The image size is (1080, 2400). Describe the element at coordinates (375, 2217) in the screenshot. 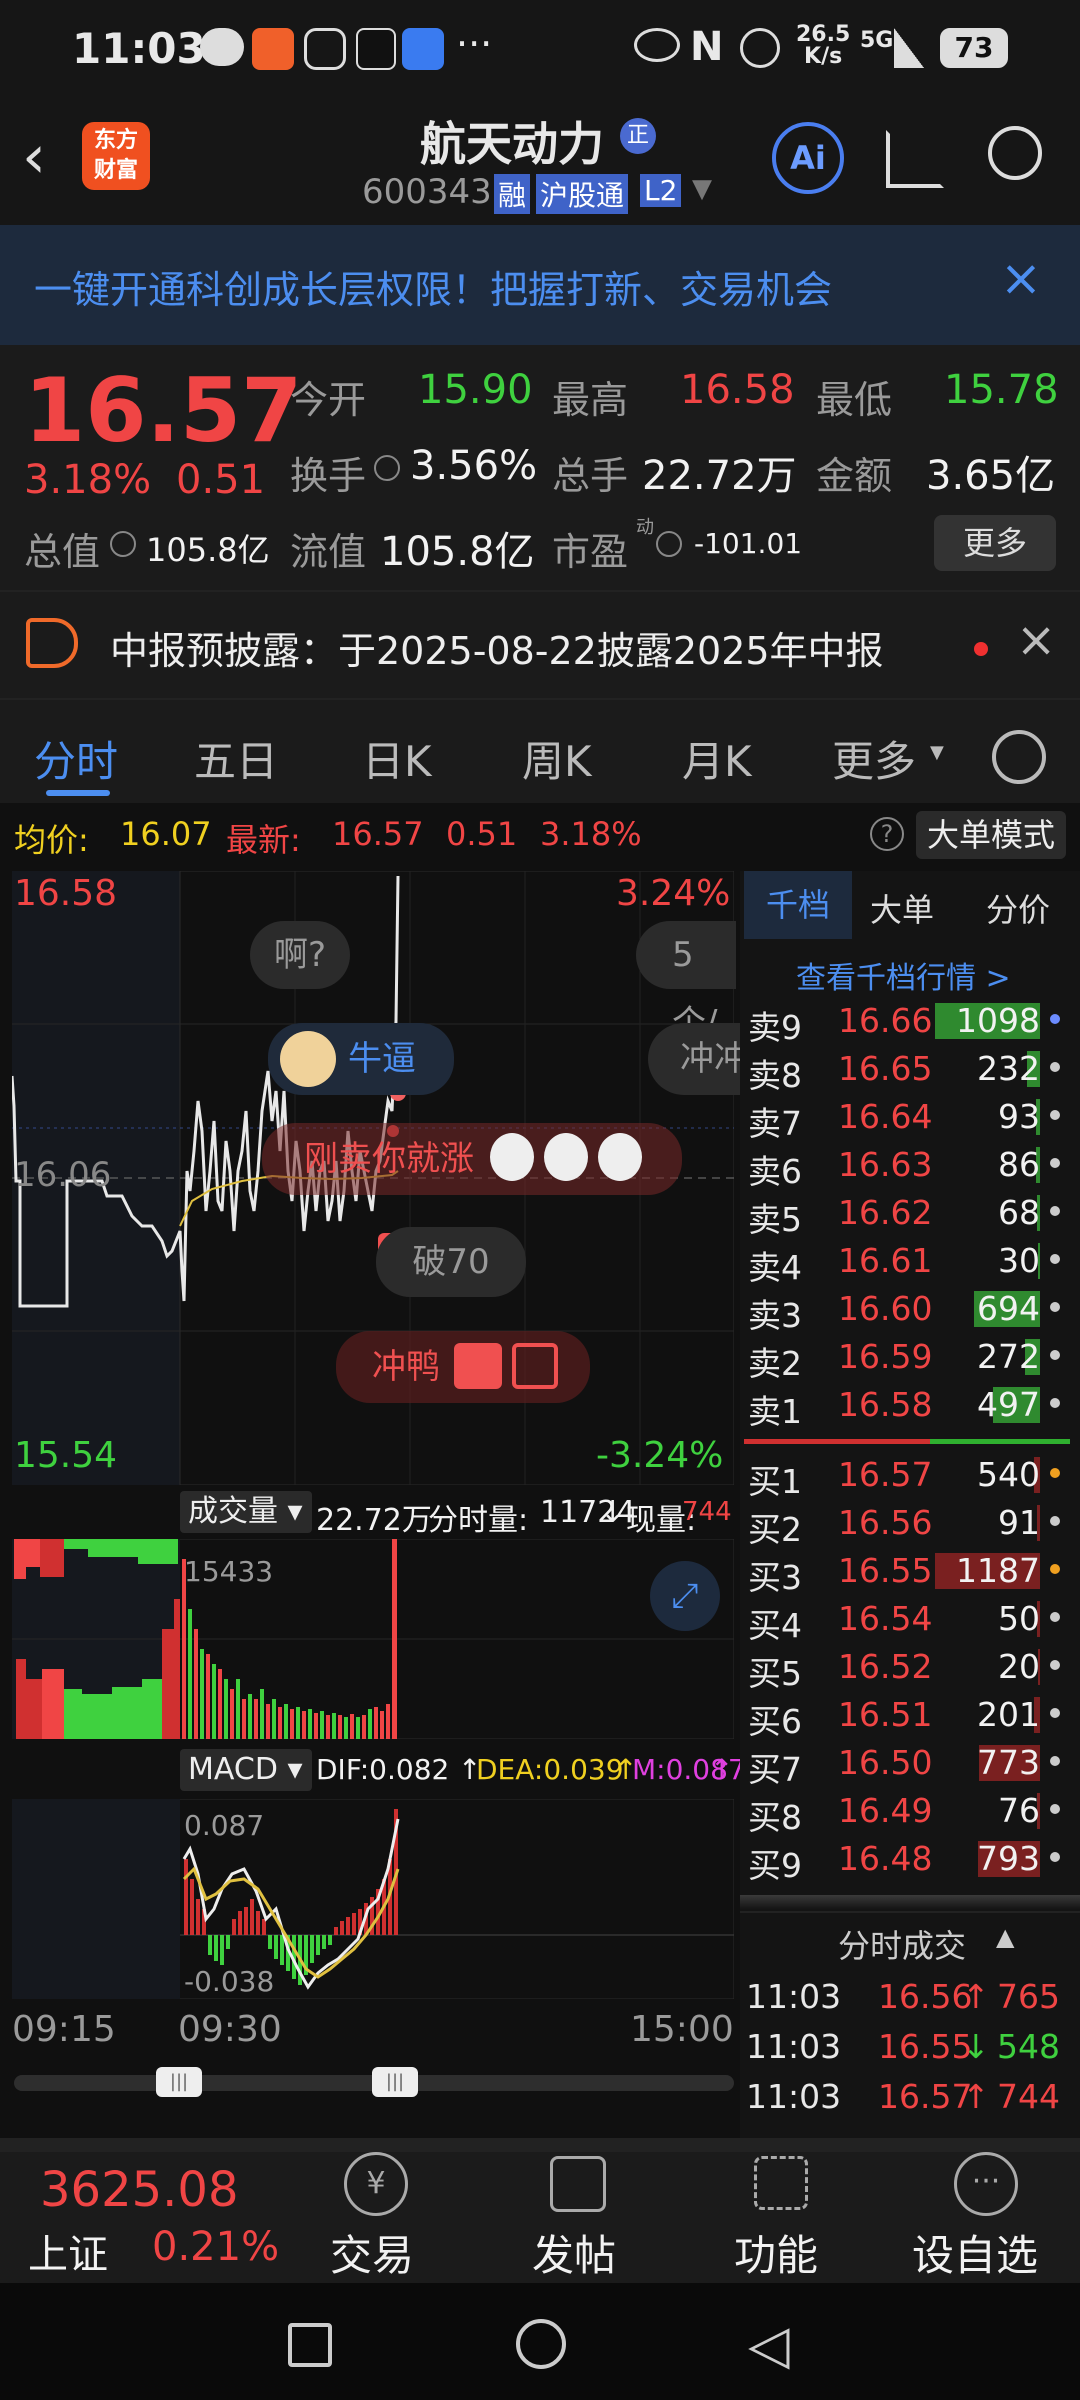

I see `nav-trade: ¥ 交易` at that location.